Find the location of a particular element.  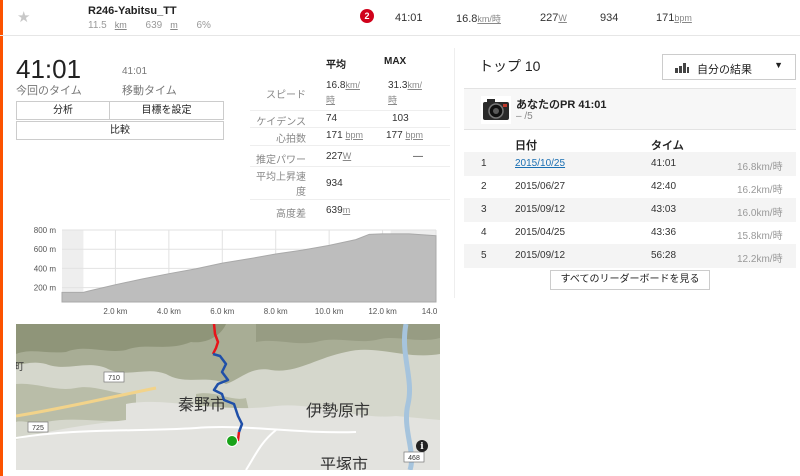

leaderboard-row: 3 2015/09/12 43:03 16.0km/時 is located at coordinates (630, 210).